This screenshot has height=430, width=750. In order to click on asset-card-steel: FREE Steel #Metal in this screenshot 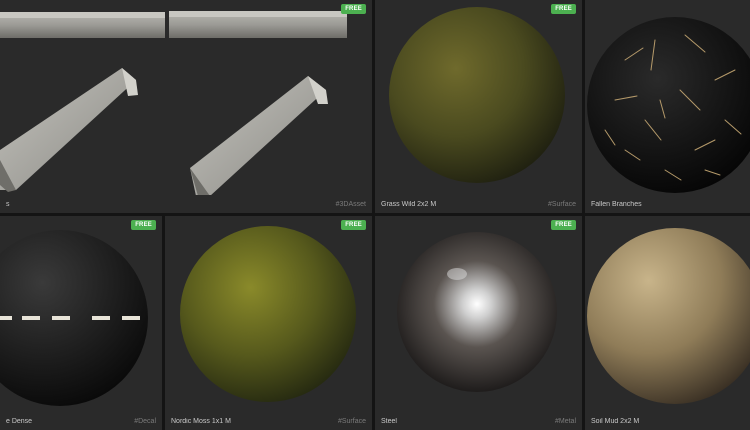, I will do `click(478, 323)`.